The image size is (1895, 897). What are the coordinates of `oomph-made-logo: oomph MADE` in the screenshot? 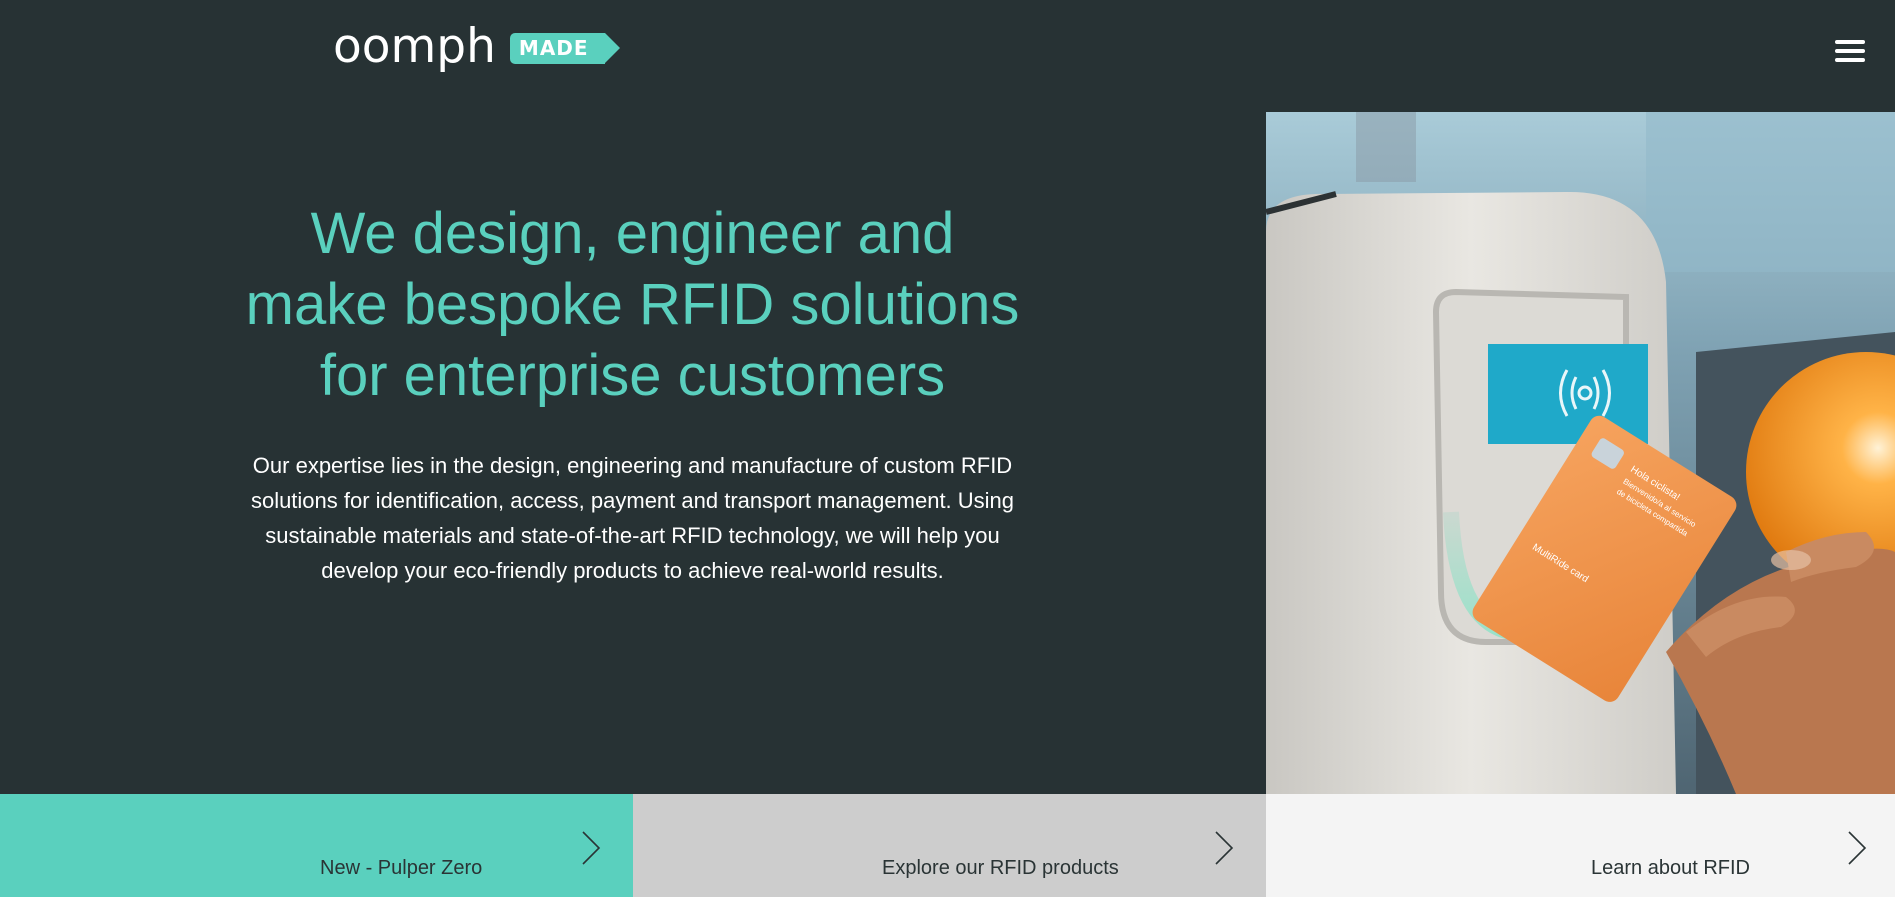 It's located at (476, 46).